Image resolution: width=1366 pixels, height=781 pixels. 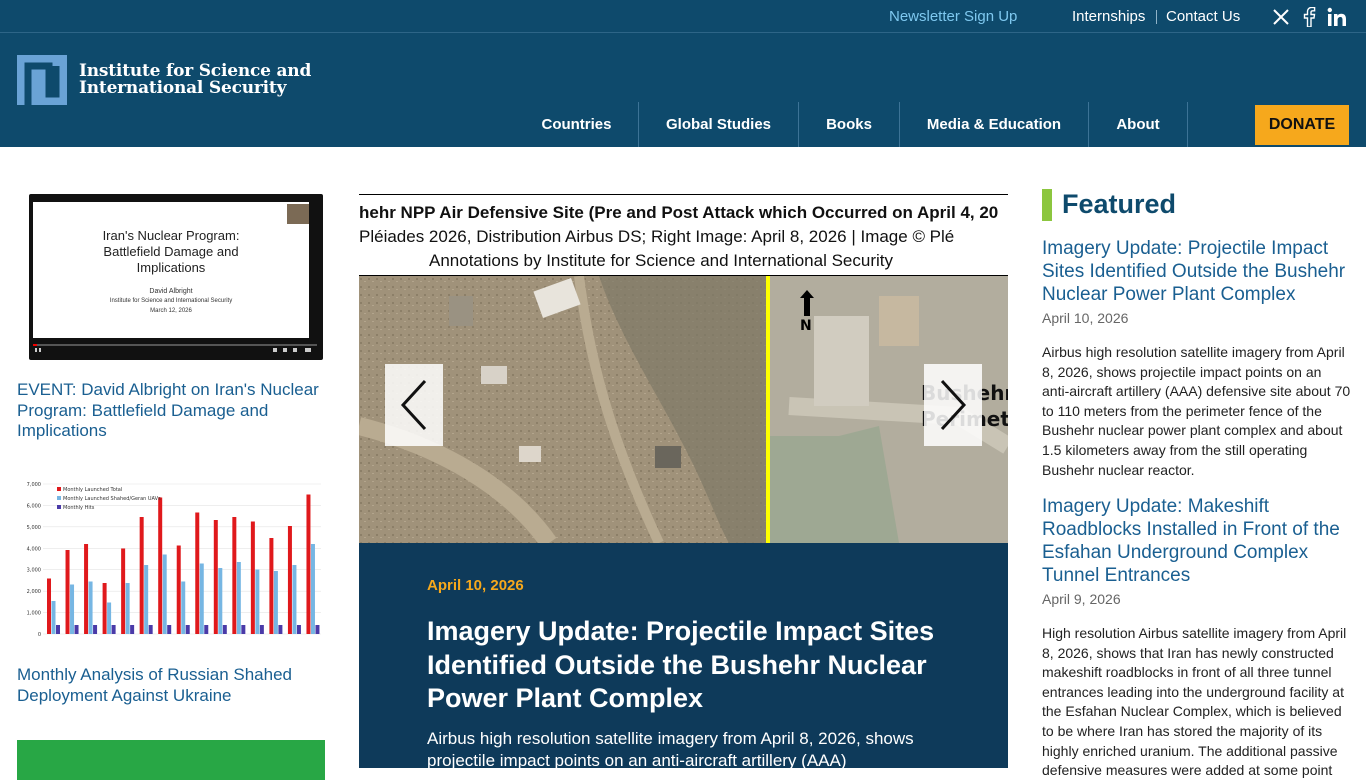 I want to click on chart-y-tick: 4,000, so click(x=34, y=549).